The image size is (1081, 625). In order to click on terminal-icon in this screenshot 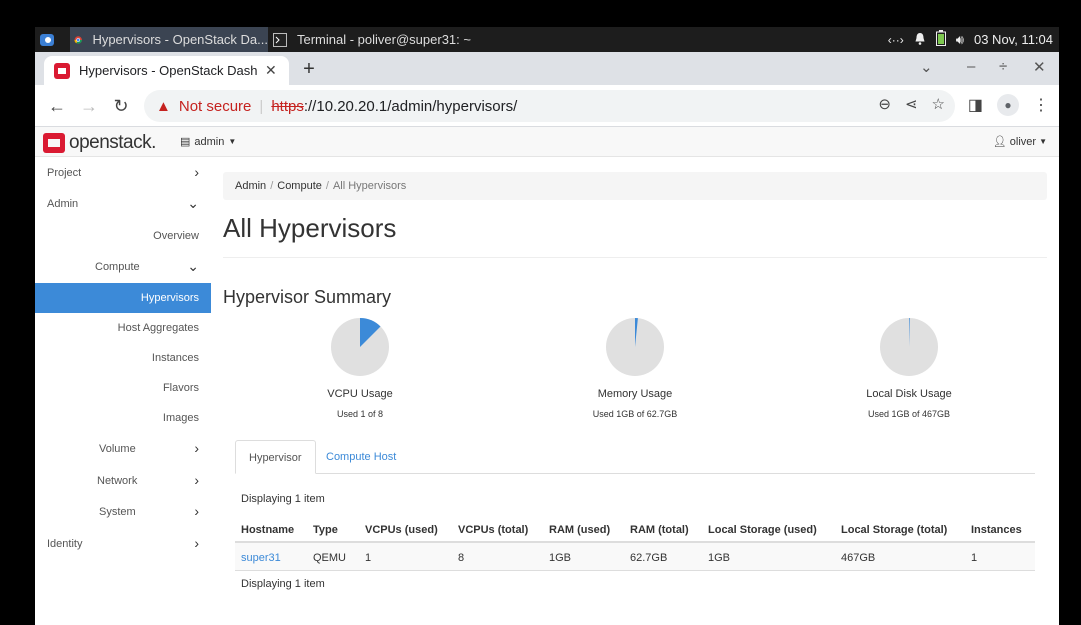, I will do `click(280, 39)`.